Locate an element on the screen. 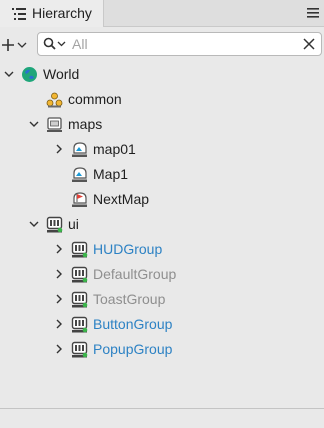 The width and height of the screenshot is (324, 428). ui-icon is located at coordinates (54, 224).